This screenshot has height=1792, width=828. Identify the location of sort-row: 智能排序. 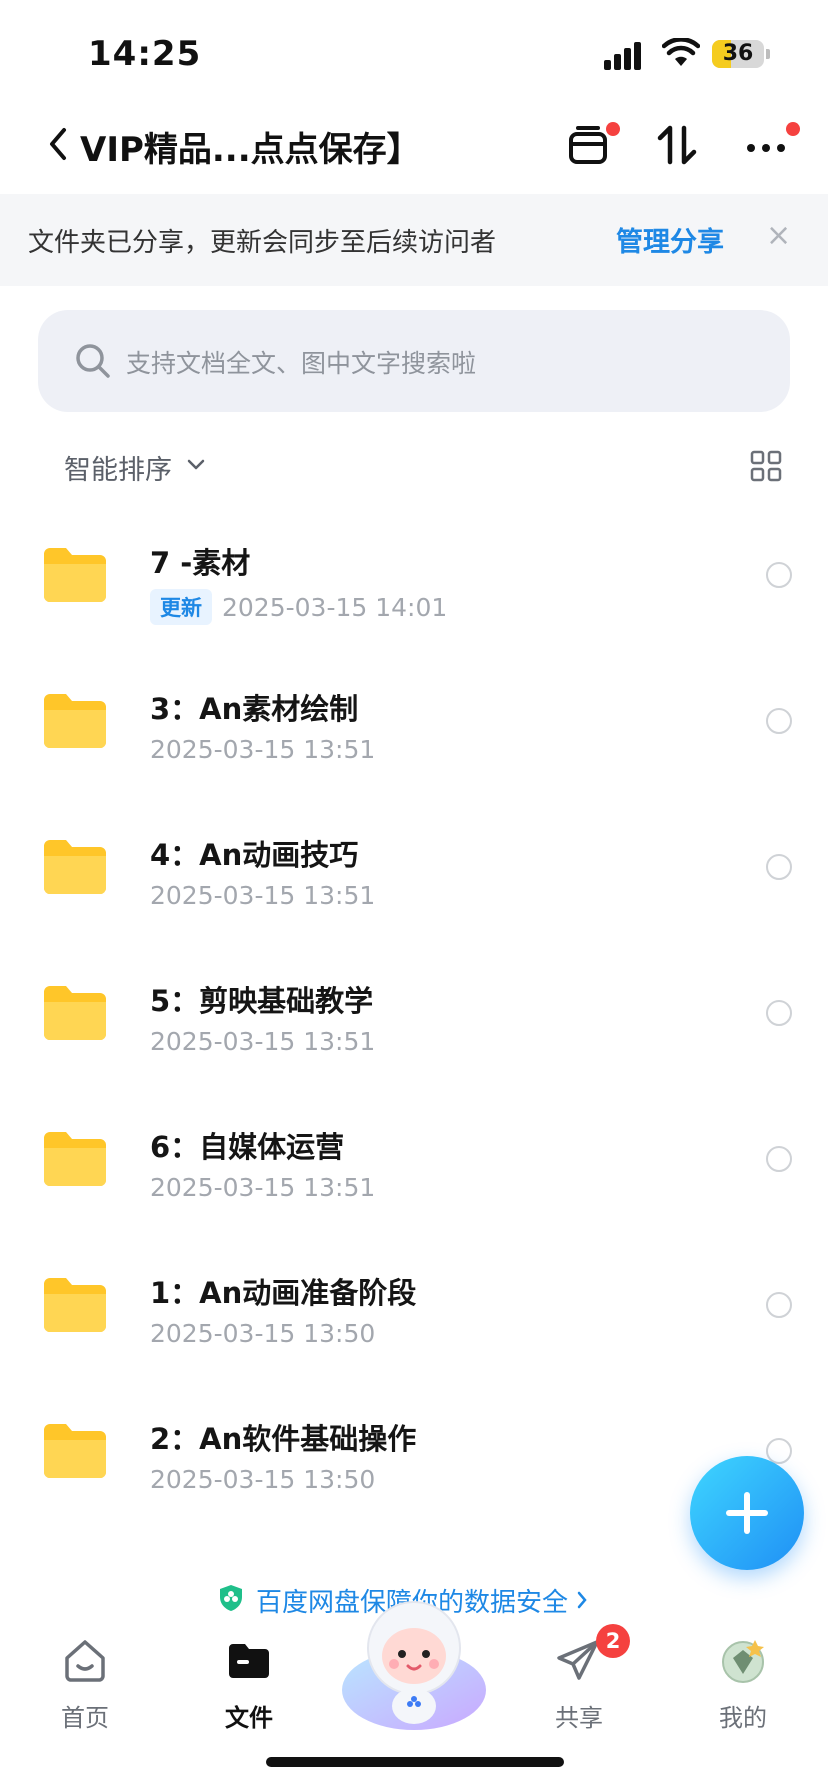
(414, 465).